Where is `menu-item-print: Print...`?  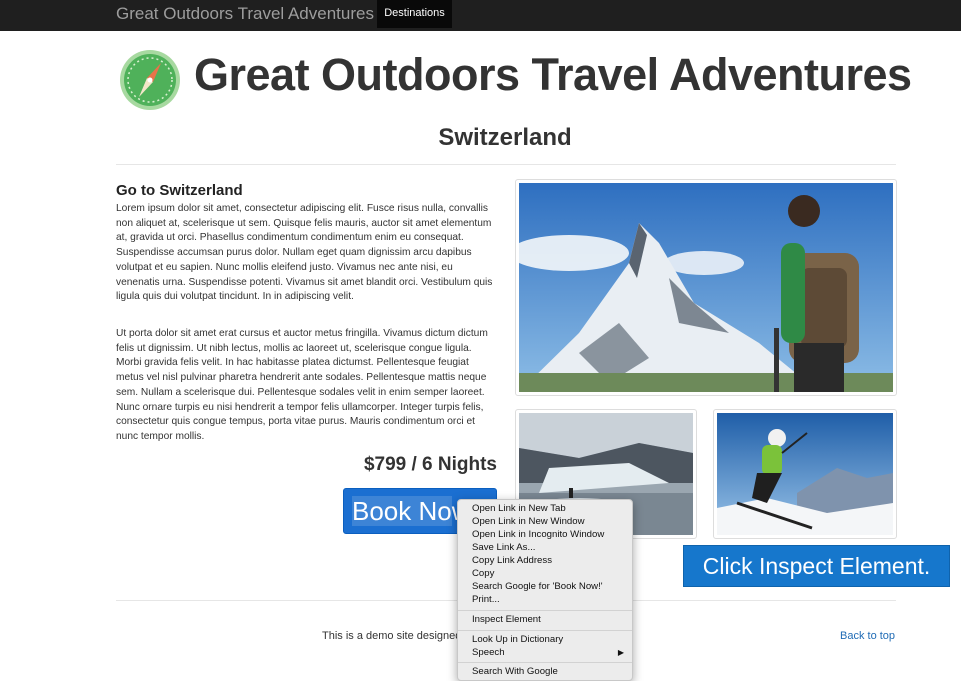 menu-item-print: Print... is located at coordinates (486, 599).